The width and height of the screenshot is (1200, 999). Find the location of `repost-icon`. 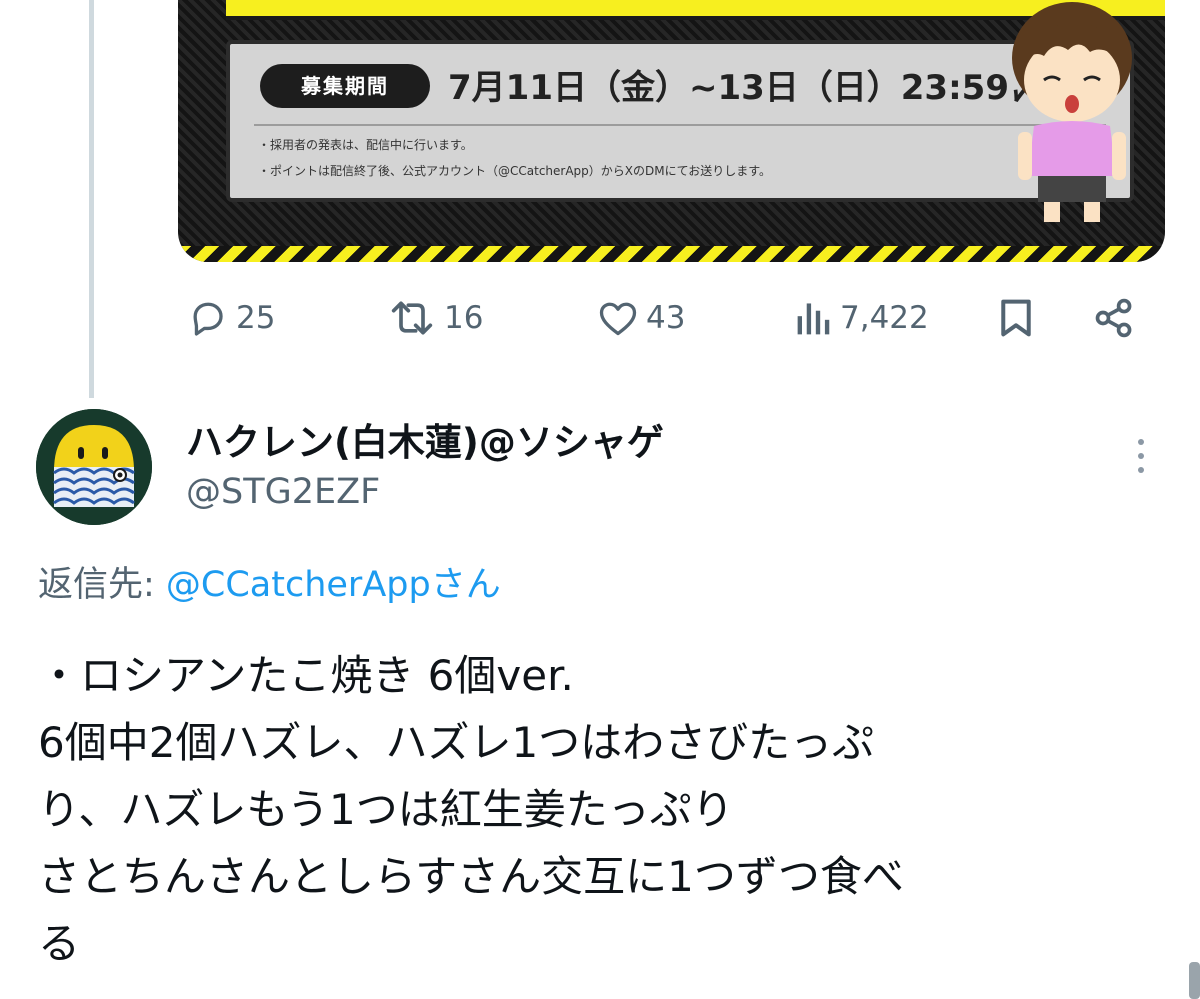

repost-icon is located at coordinates (412, 318).